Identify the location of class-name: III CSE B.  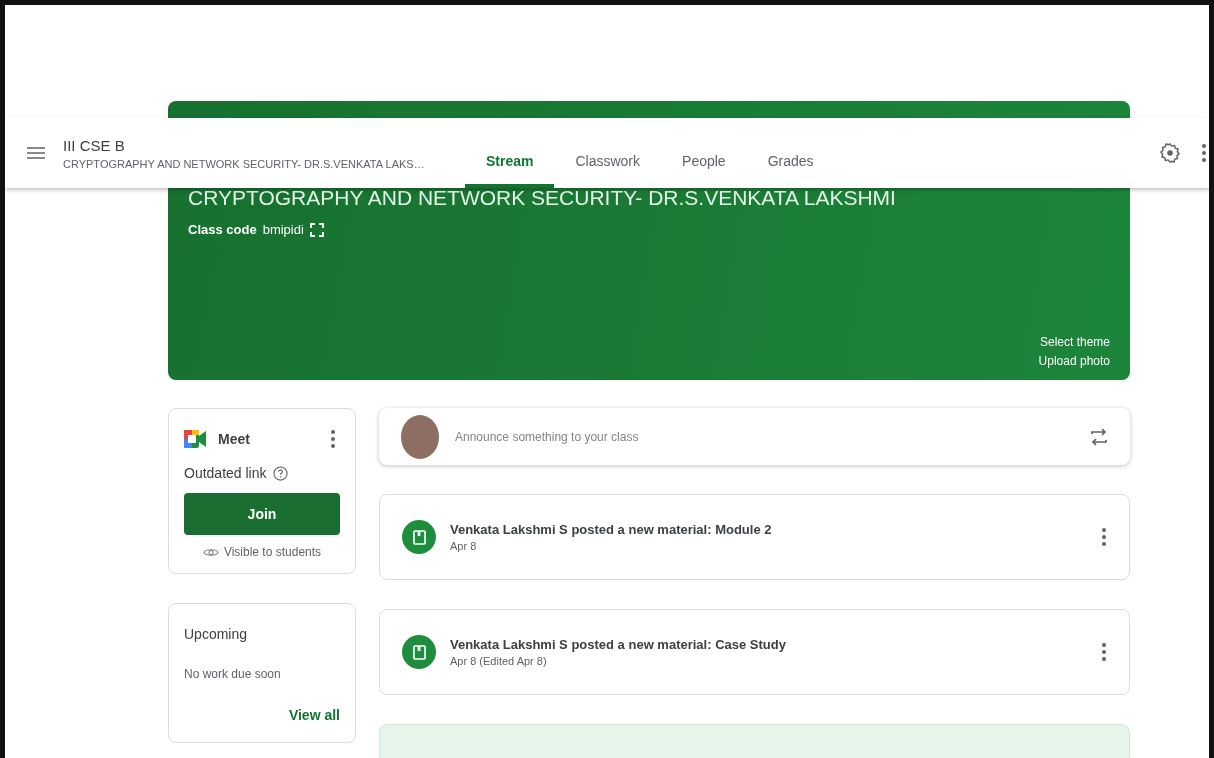
(94, 145).